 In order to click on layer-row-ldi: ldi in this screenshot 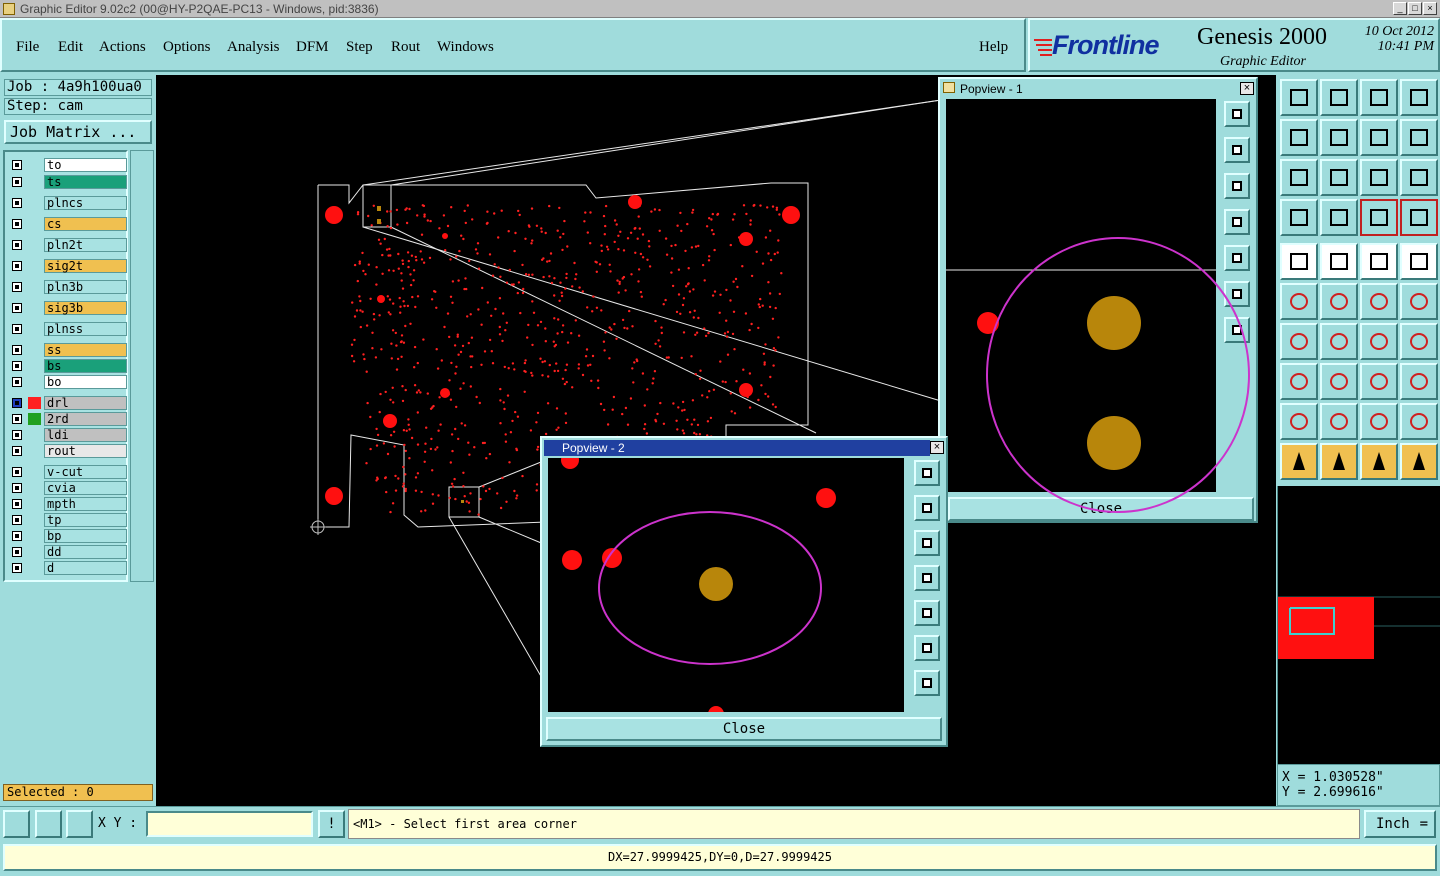, I will do `click(67, 435)`.